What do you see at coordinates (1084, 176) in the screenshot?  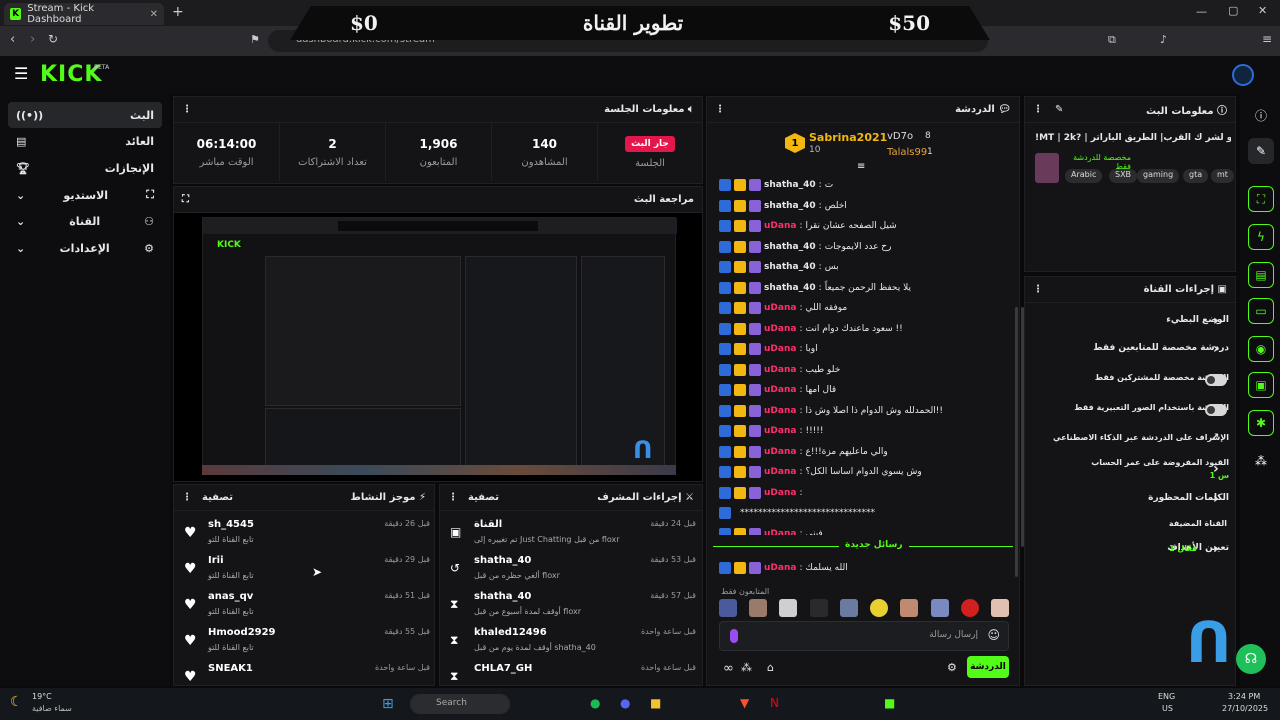 I see `tag-chip: Arabic` at bounding box center [1084, 176].